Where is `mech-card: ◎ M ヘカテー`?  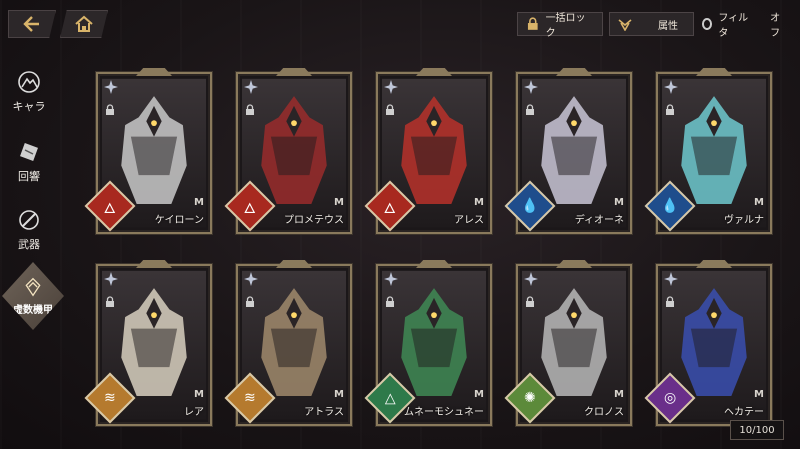
mech-card: ◎ M ヘカテー is located at coordinates (708, 343).